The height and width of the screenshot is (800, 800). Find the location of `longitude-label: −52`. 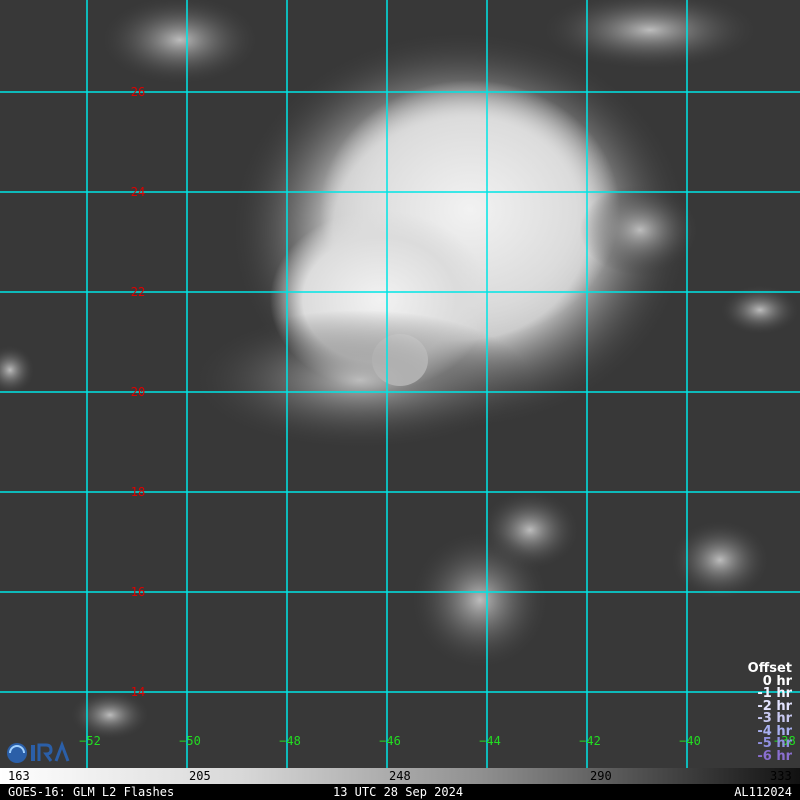

longitude-label: −52 is located at coordinates (90, 741).